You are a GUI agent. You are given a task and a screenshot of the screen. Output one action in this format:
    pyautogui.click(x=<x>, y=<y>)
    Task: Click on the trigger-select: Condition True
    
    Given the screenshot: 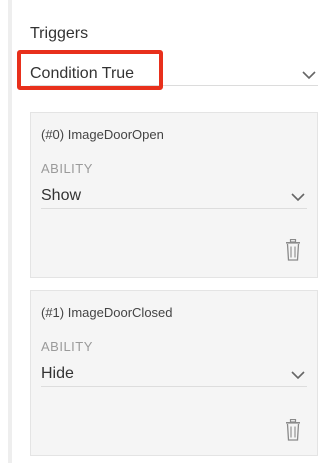 What is the action you would take?
    pyautogui.click(x=174, y=75)
    